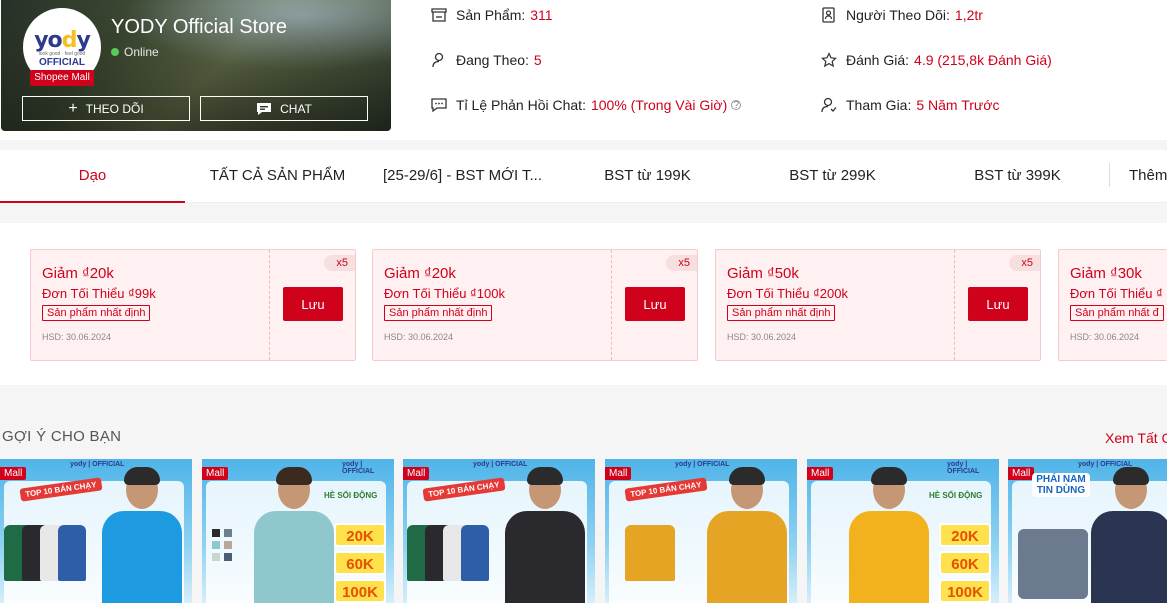 The image size is (1167, 603). Describe the element at coordinates (829, 15) in the screenshot. I see `followers-icon` at that location.